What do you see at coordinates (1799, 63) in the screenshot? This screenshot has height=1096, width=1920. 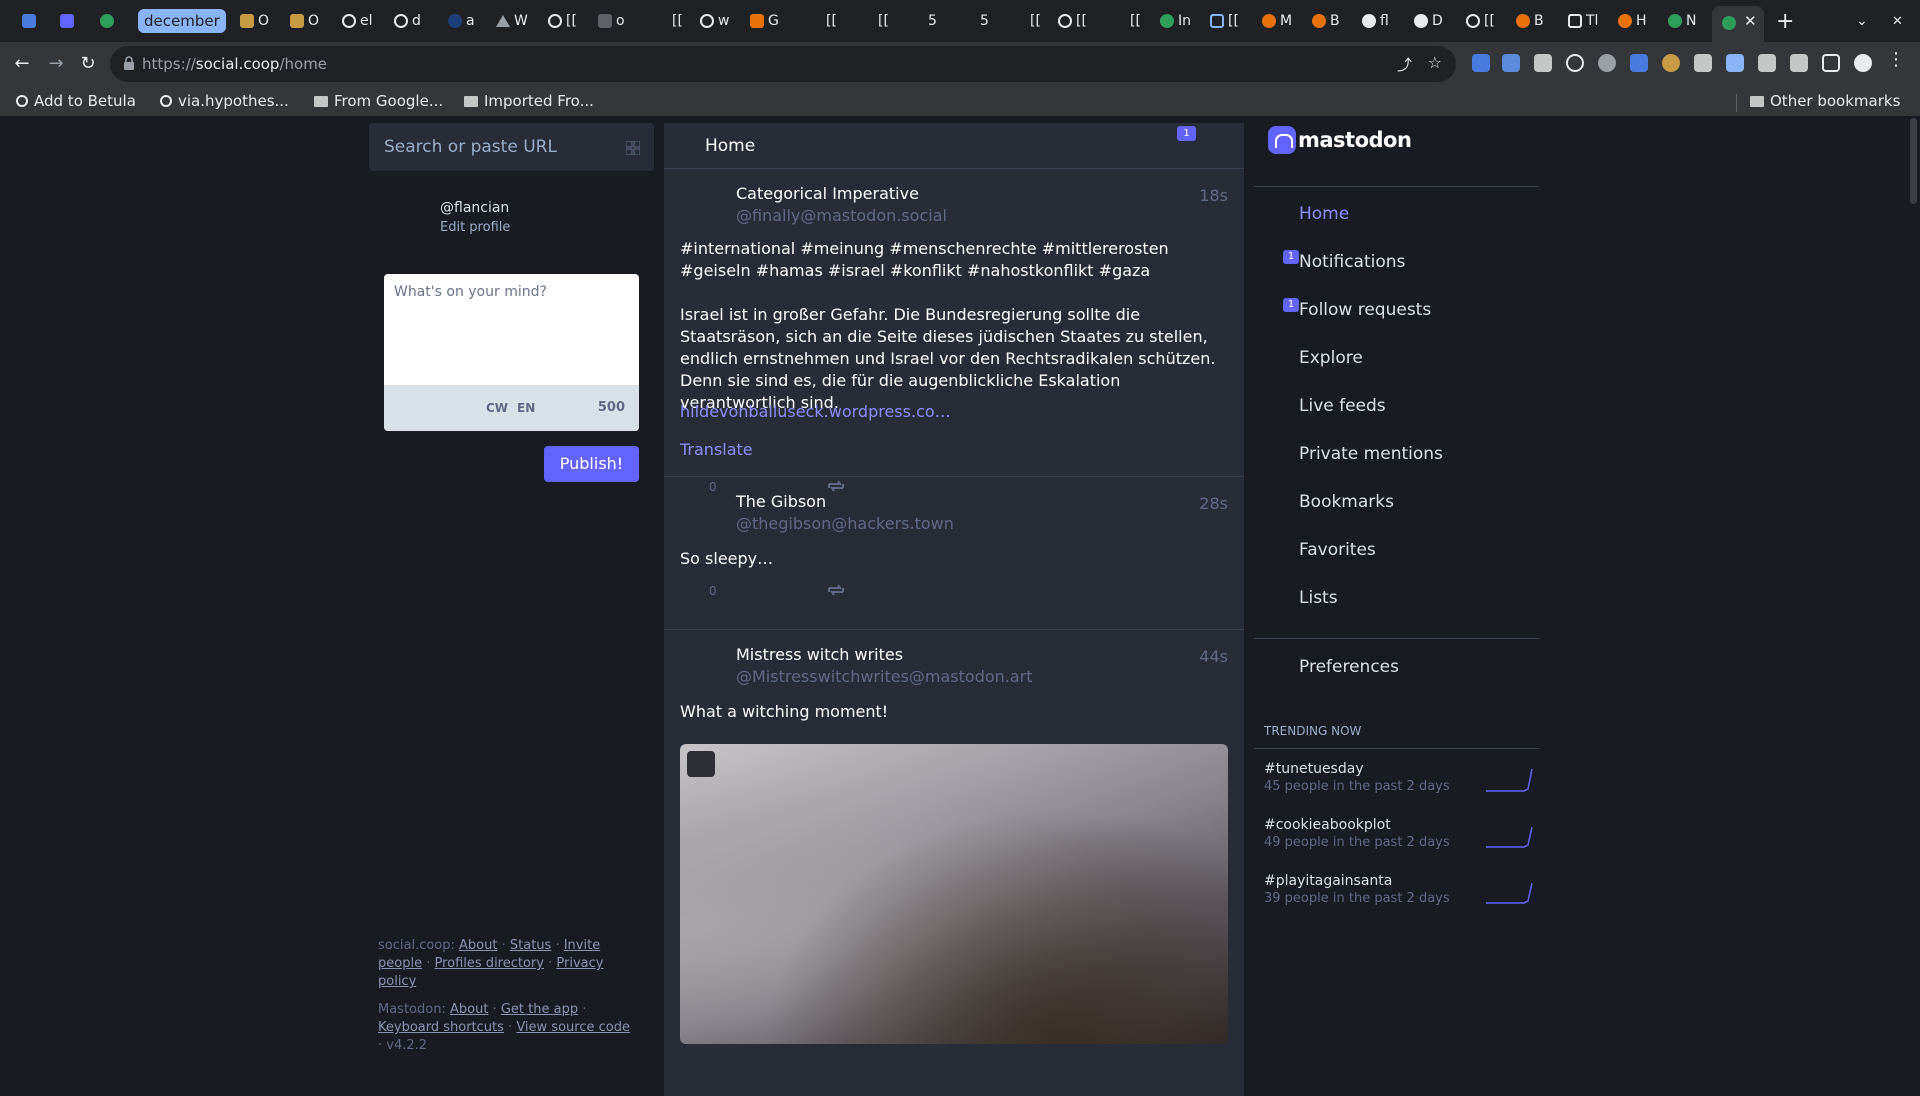 I see `download-icon` at bounding box center [1799, 63].